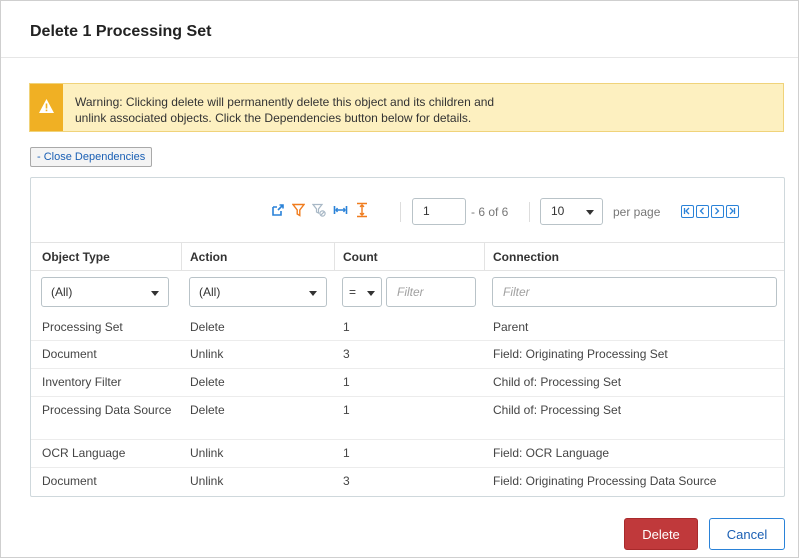 This screenshot has width=799, height=558. I want to click on table-row: Processing Set Delete 1 Parent, so click(407, 327).